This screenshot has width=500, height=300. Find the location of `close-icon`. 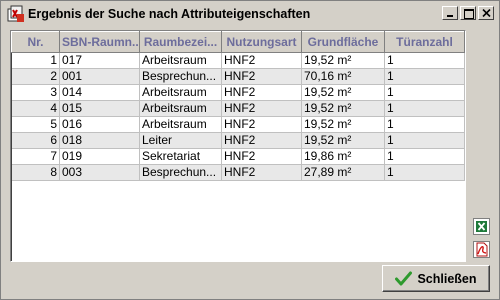

close-icon is located at coordinates (486, 13).